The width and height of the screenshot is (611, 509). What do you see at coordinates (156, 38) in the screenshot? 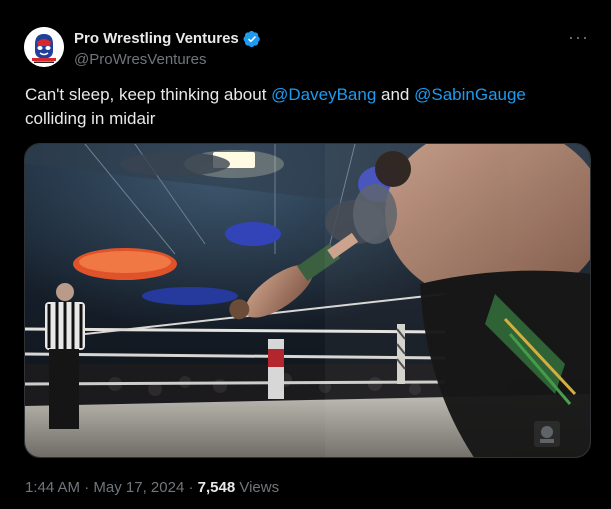
I see `author-display-name: Pro Wrestling Ventures` at bounding box center [156, 38].